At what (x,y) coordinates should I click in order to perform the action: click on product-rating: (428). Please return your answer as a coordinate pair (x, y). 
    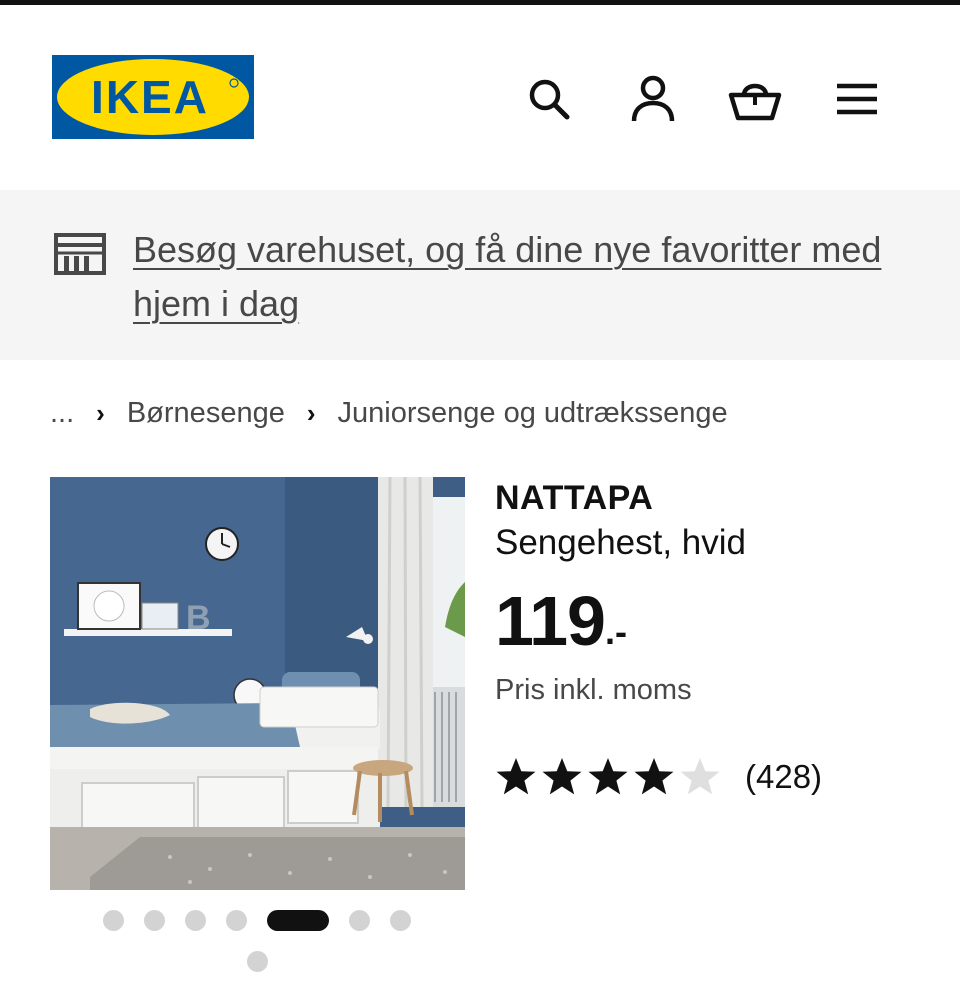
    Looking at the image, I should click on (715, 777).